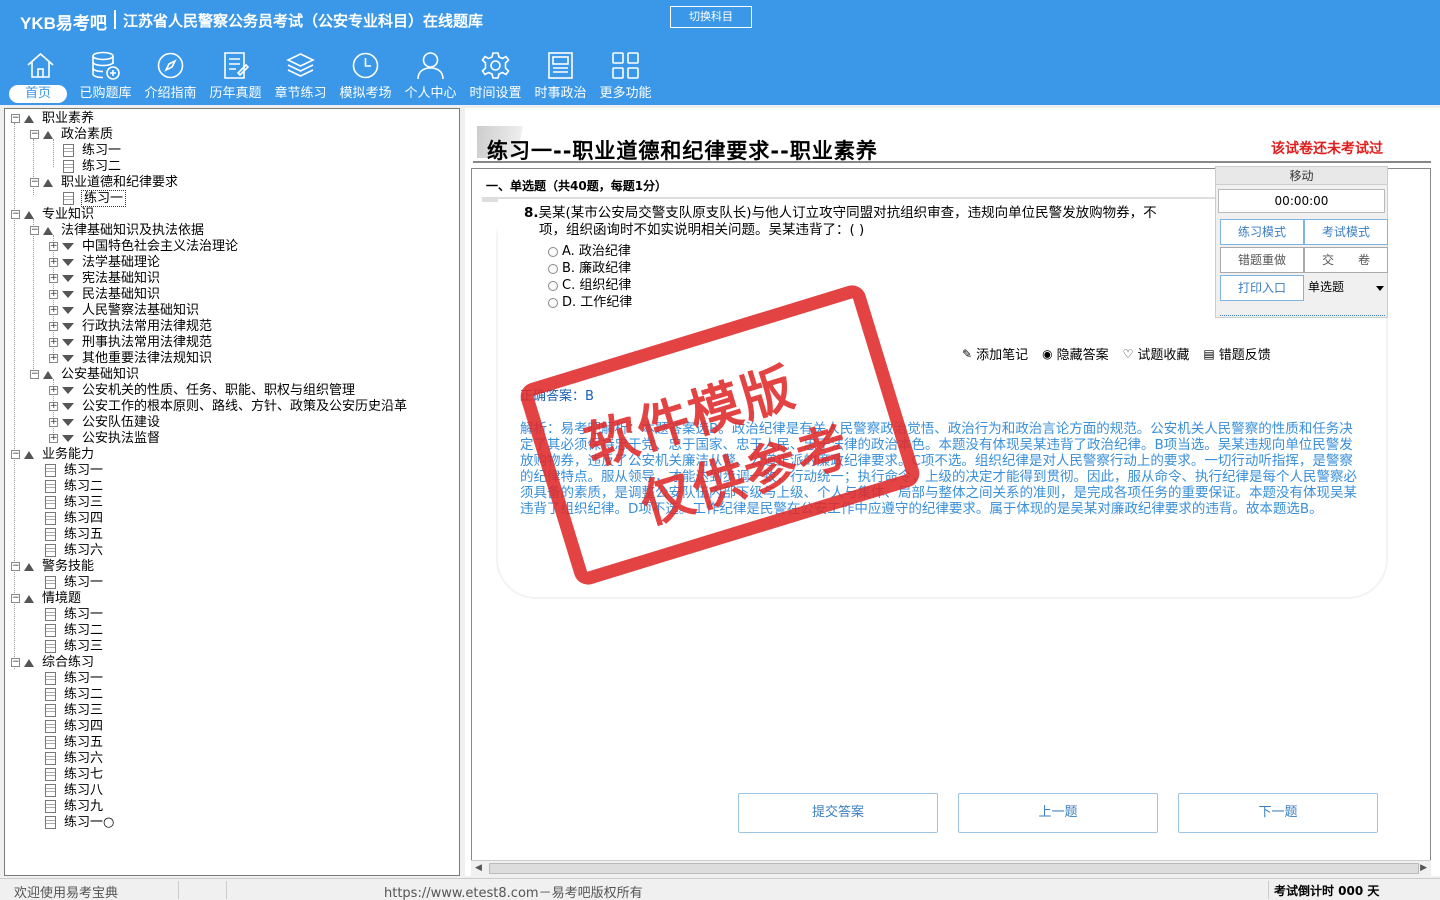 The image size is (1440, 900). Describe the element at coordinates (79, 823) in the screenshot. I see `tree-leaf: 练习一○` at that location.